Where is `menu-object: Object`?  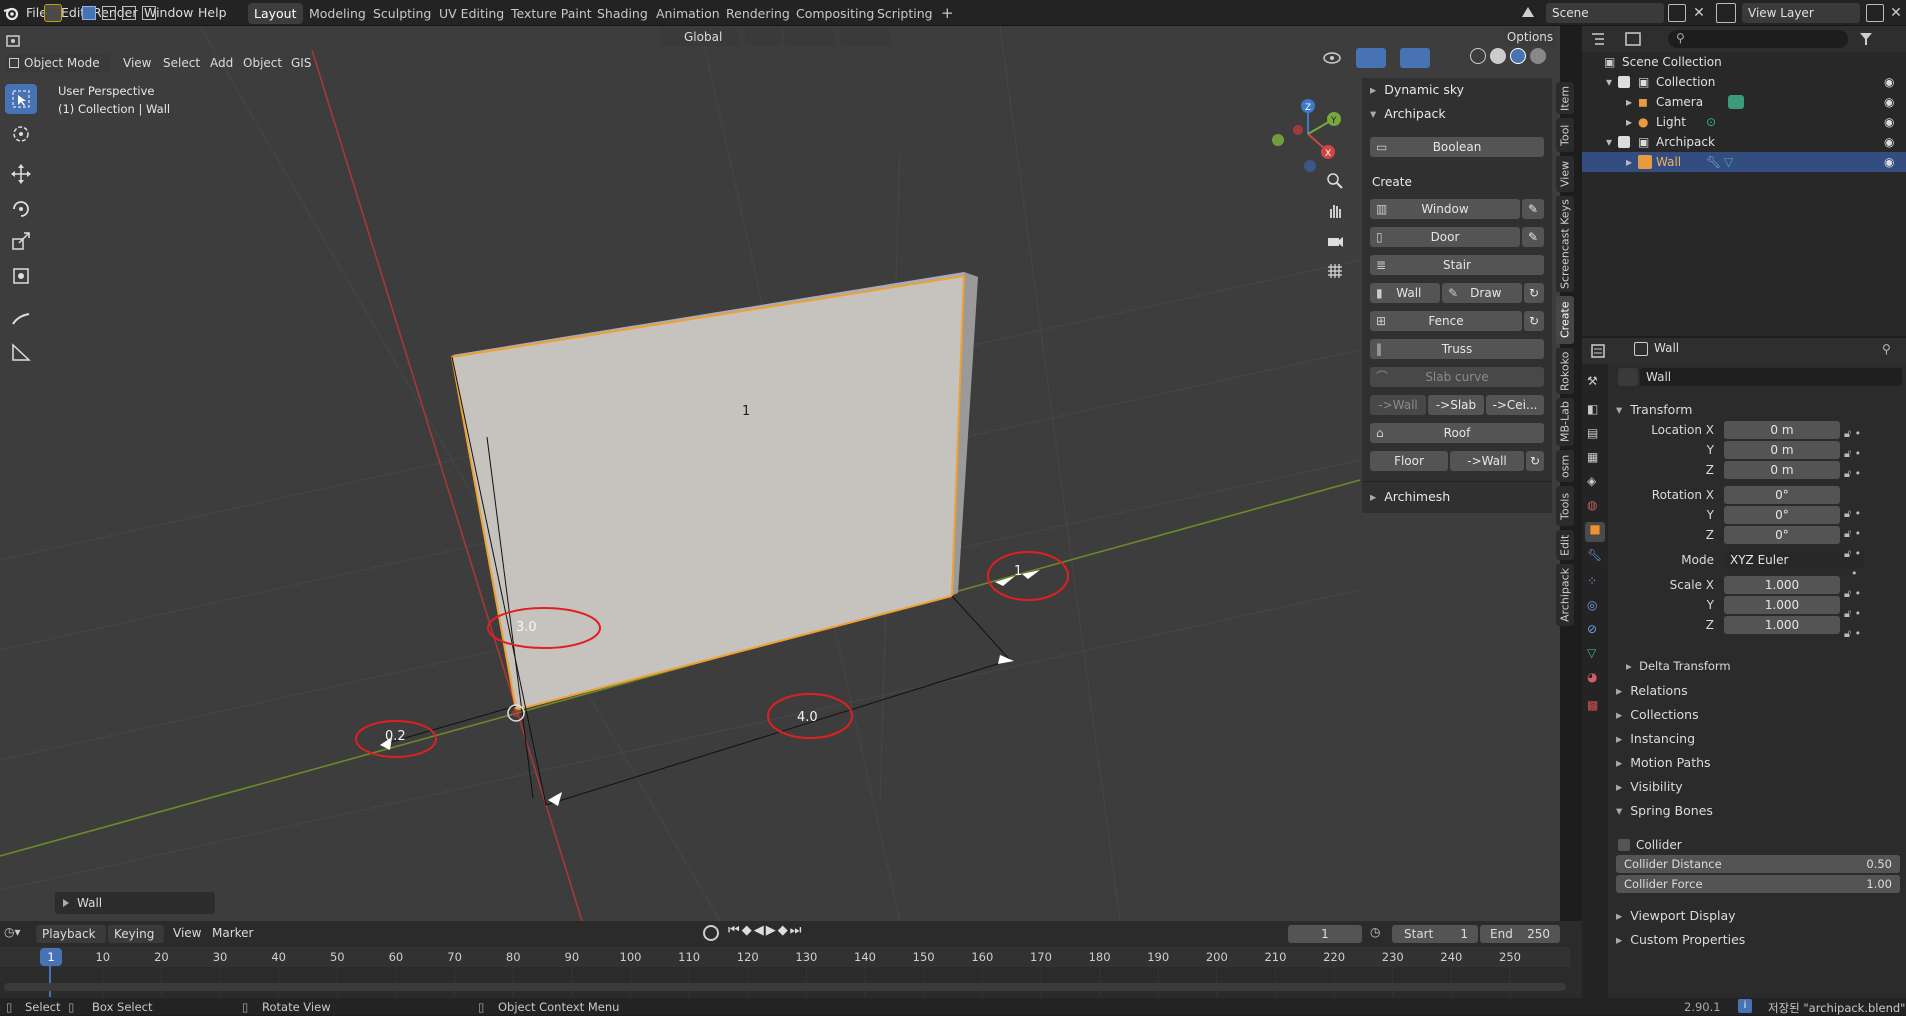 menu-object: Object is located at coordinates (262, 63).